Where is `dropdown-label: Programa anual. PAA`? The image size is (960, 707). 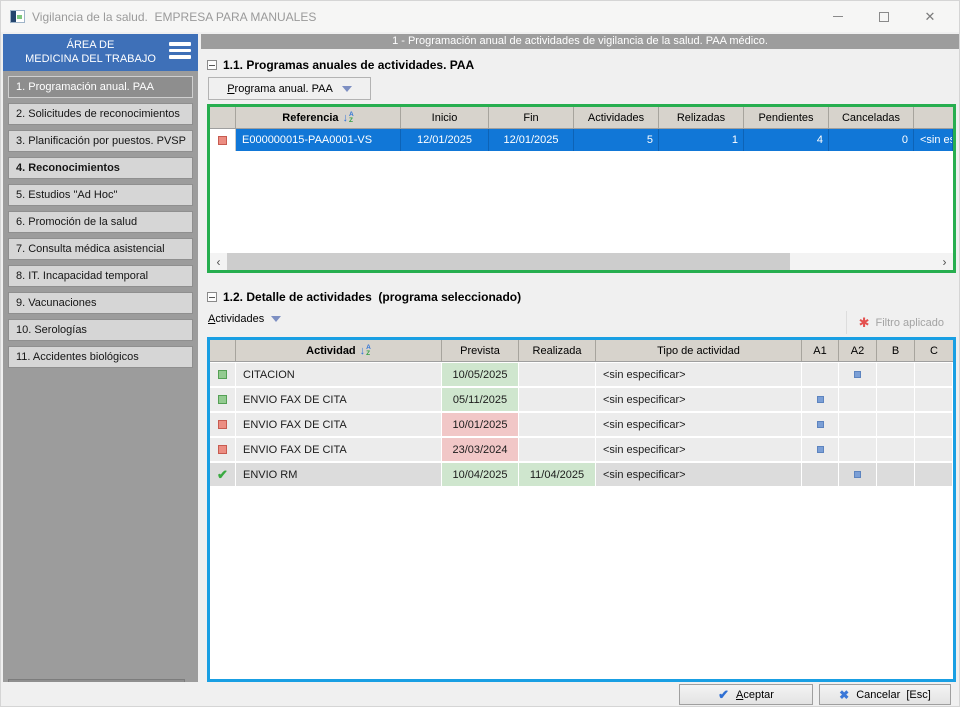
dropdown-label: Programa anual. PAA is located at coordinates (280, 88).